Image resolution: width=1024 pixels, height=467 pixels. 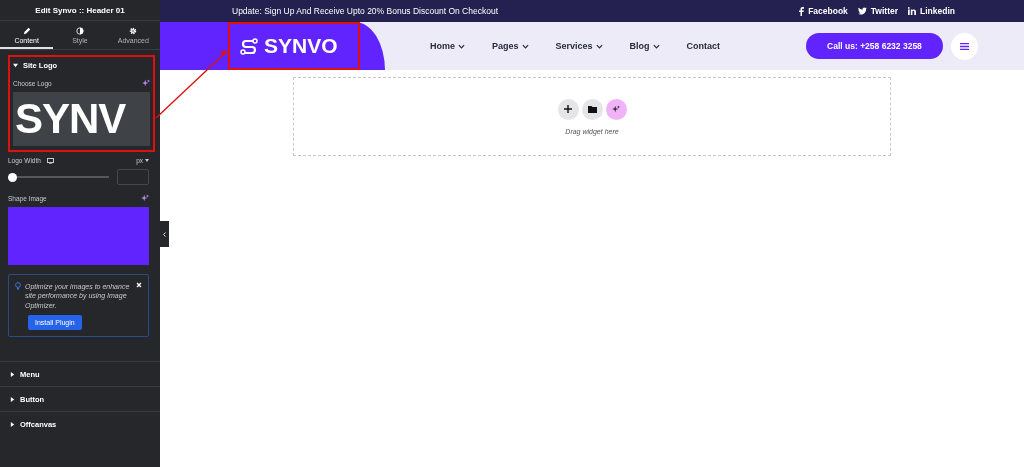 I want to click on chevron-left-icon, so click(x=164, y=234).